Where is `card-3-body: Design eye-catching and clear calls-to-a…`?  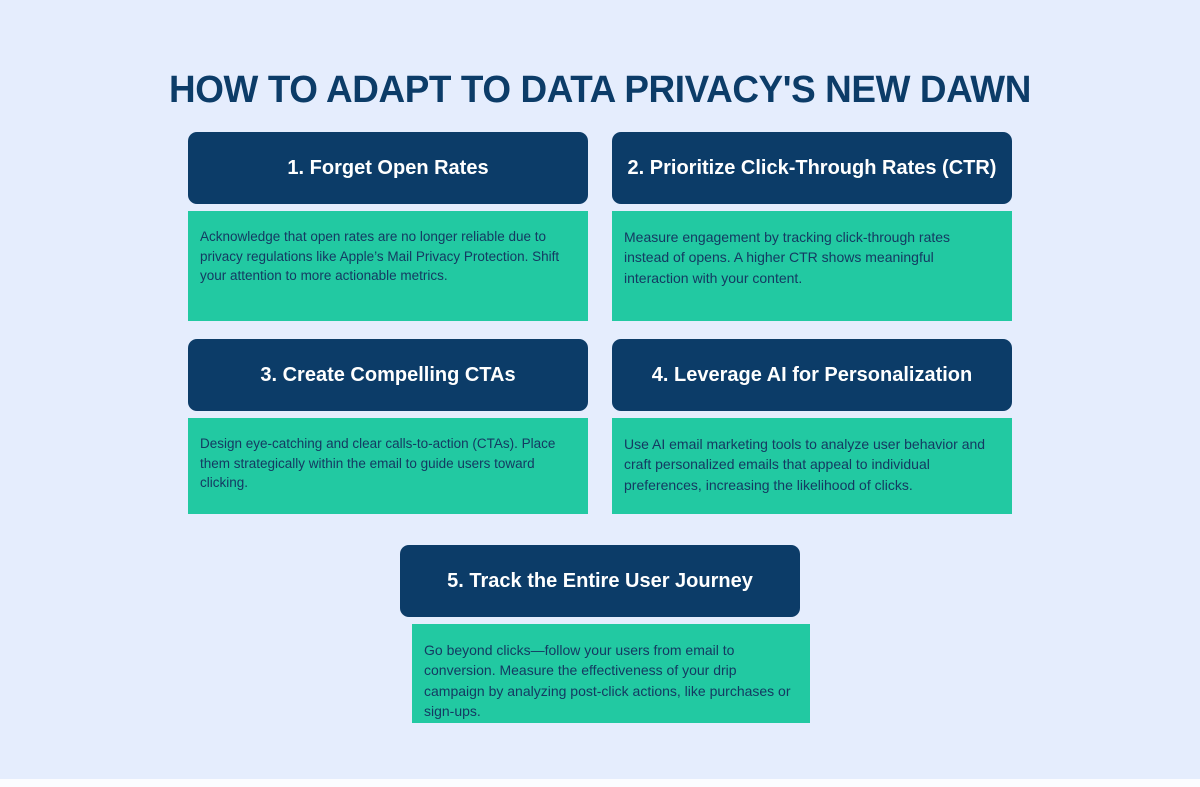 card-3-body: Design eye-catching and clear calls-to-a… is located at coordinates (388, 466).